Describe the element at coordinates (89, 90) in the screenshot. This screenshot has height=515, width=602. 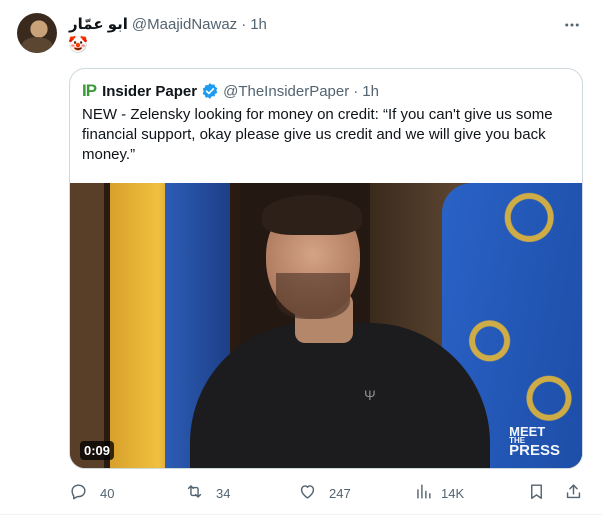
I see `quoted-author-logo: IP` at that location.